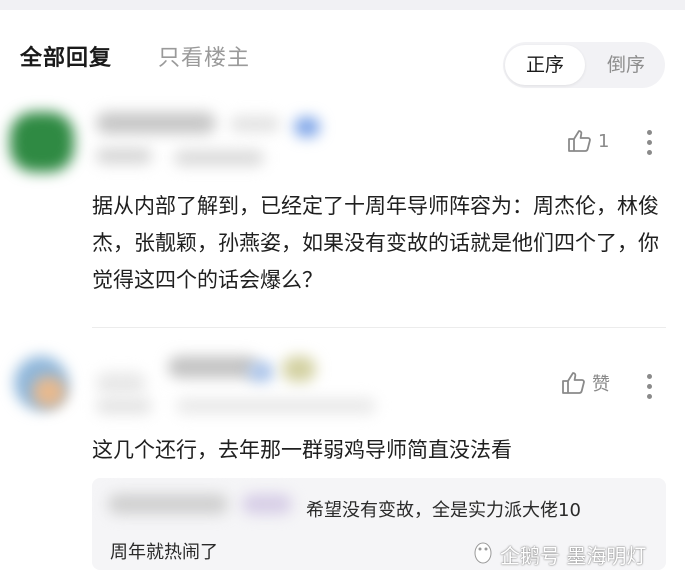  Describe the element at coordinates (626, 65) in the screenshot. I see `sort-descending-button: 倒序` at that location.